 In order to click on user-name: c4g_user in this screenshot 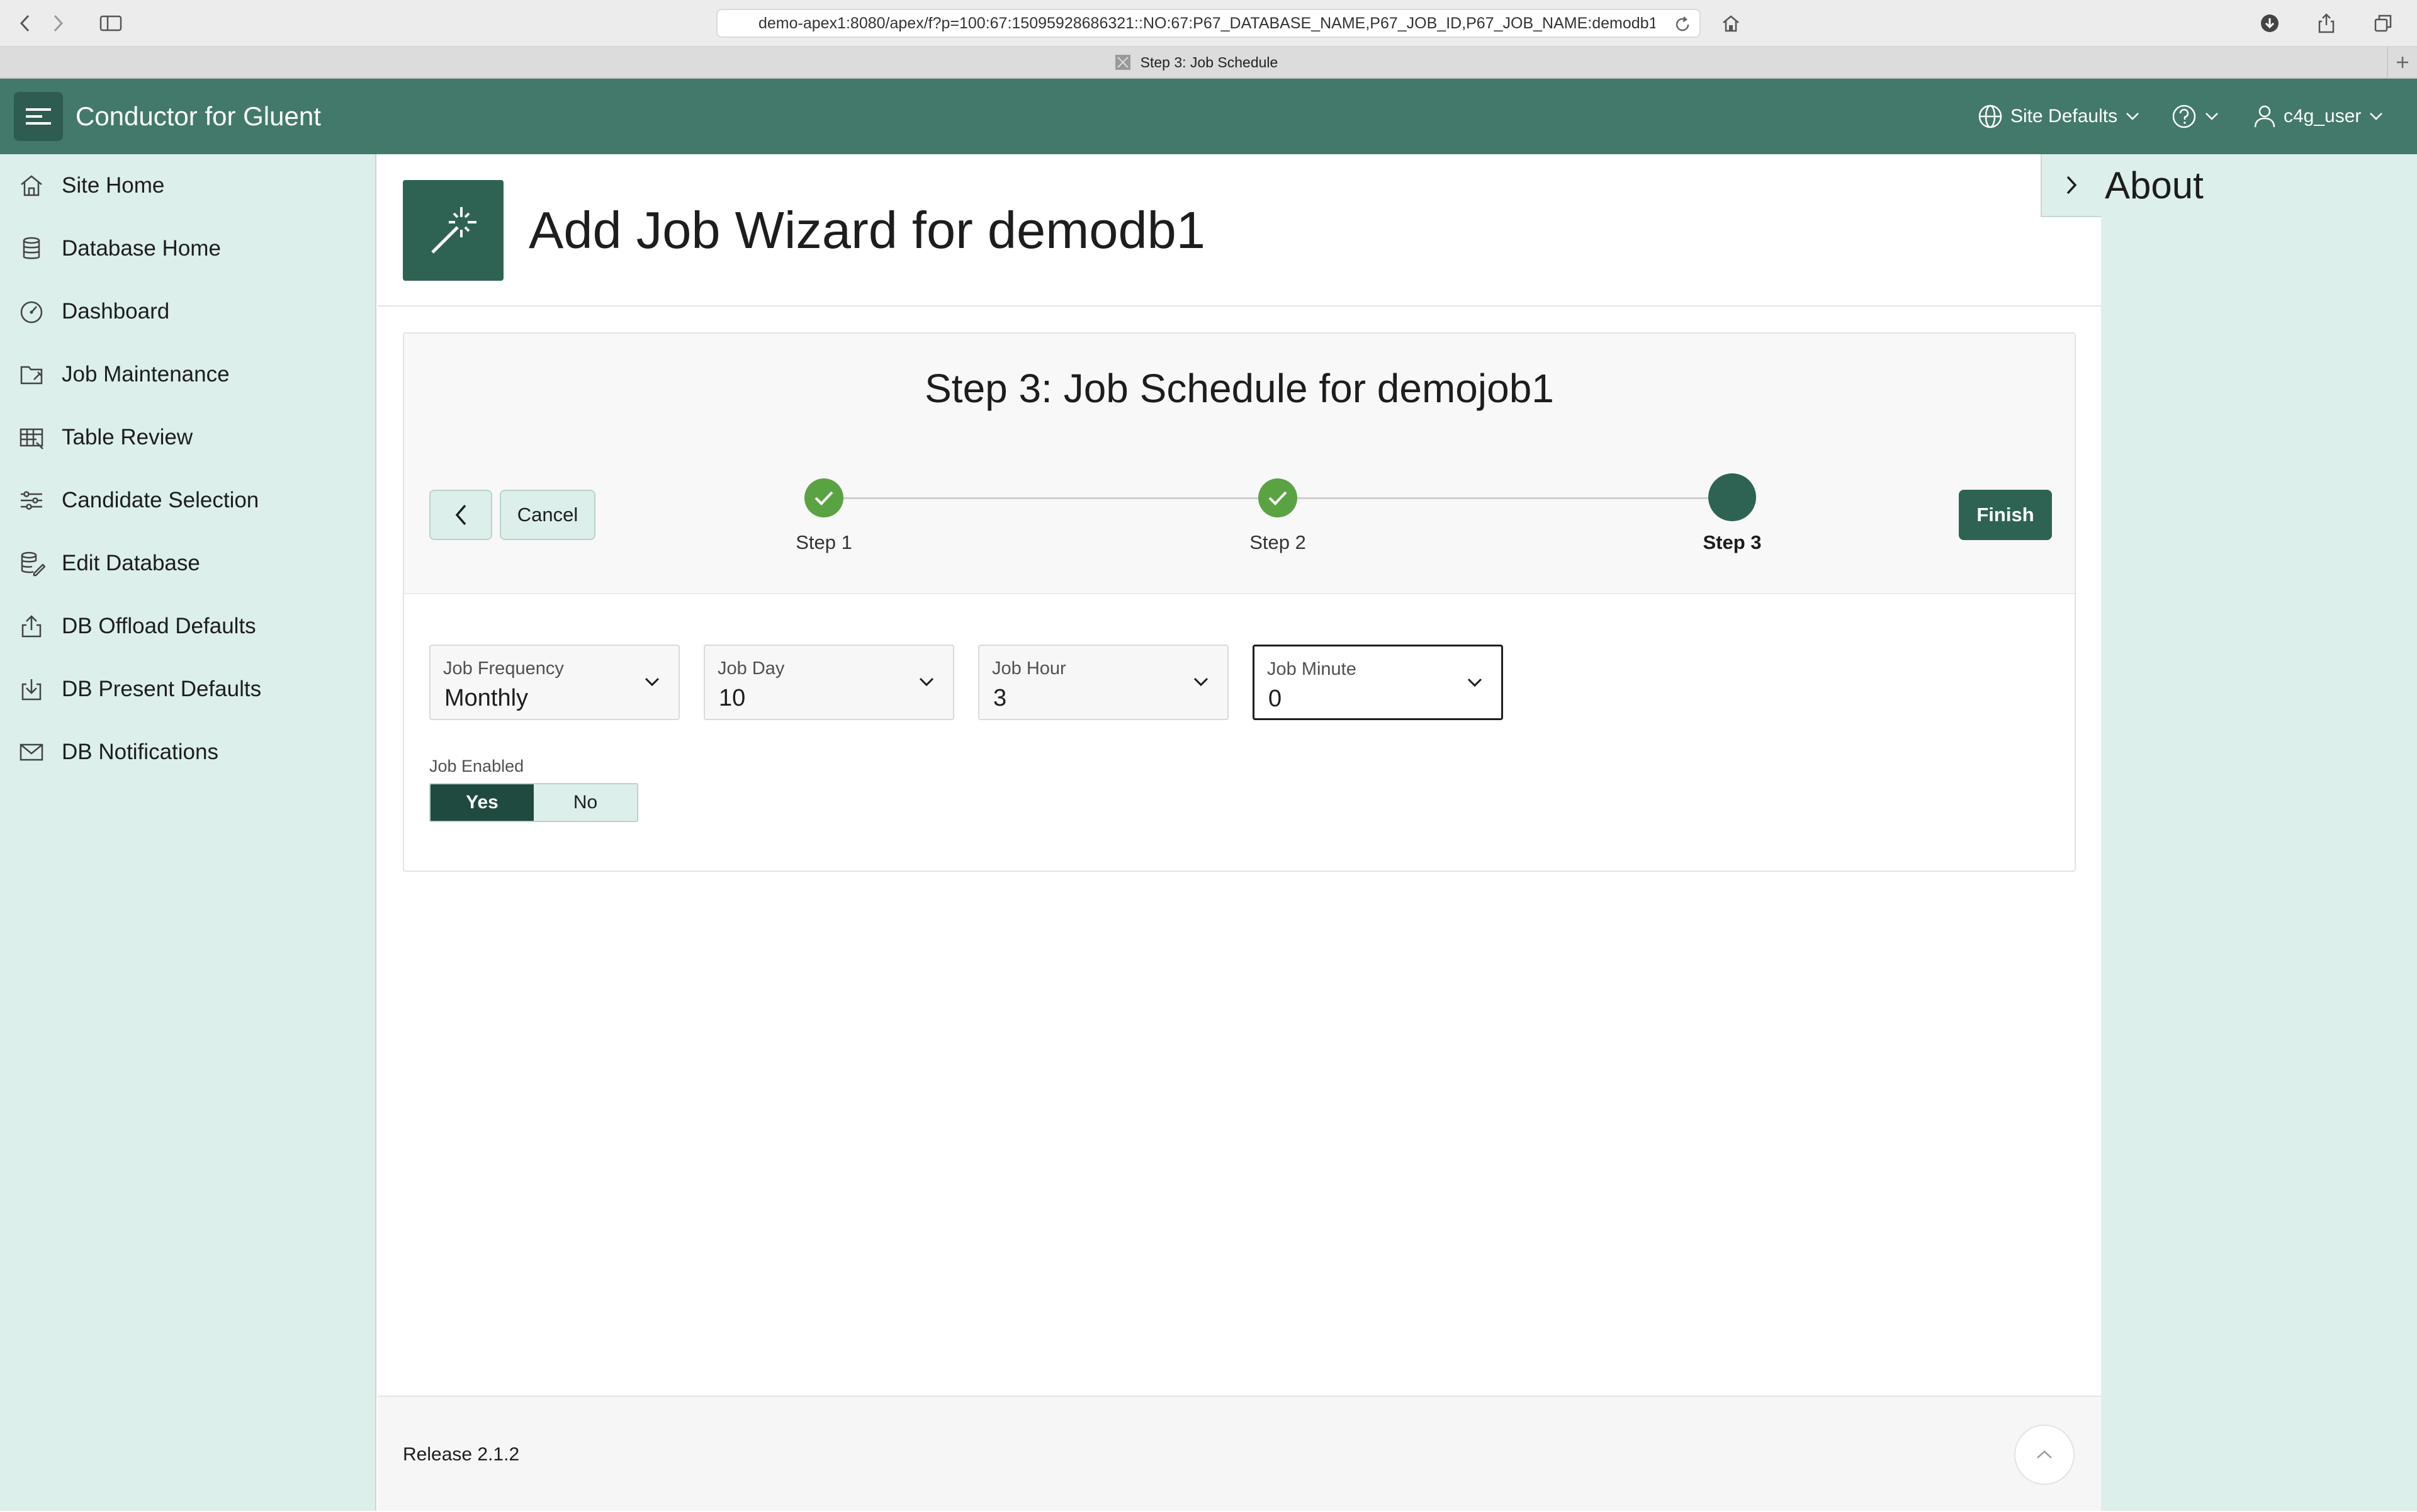, I will do `click(2323, 116)`.